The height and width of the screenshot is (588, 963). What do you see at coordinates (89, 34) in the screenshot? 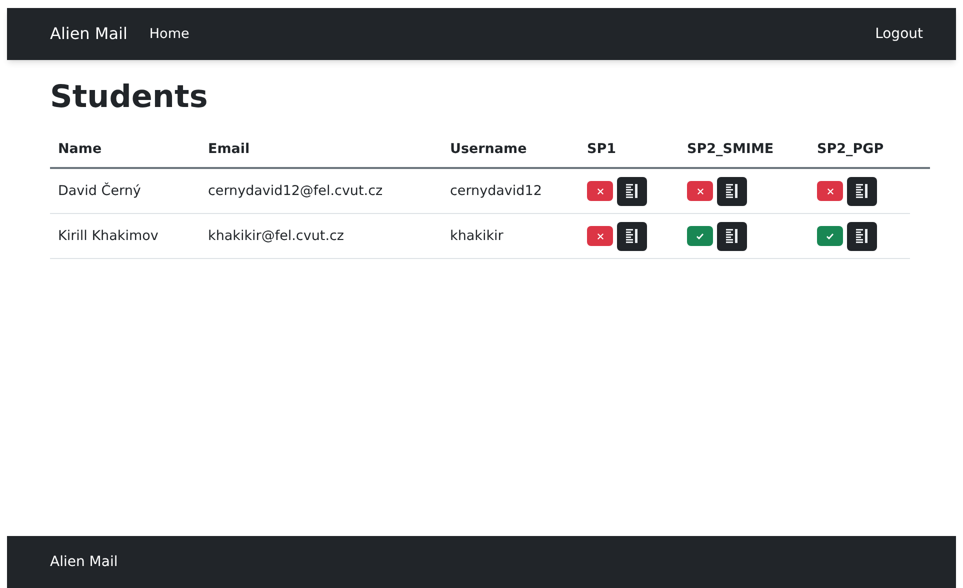
I see `brand-link: Alien Mail` at bounding box center [89, 34].